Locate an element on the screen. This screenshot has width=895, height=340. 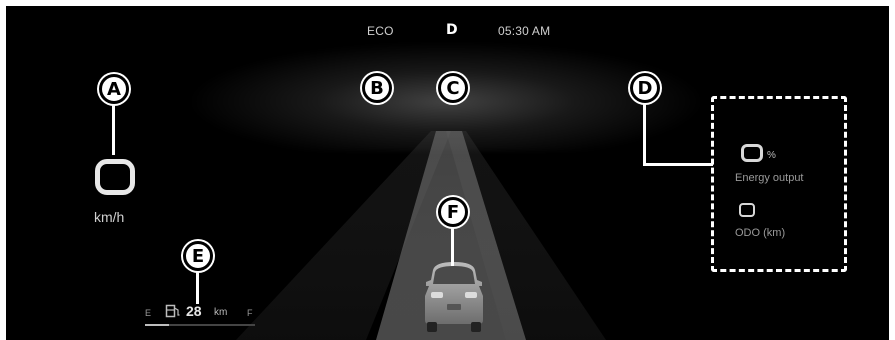
callout-d-leader-v is located at coordinates (644, 133).